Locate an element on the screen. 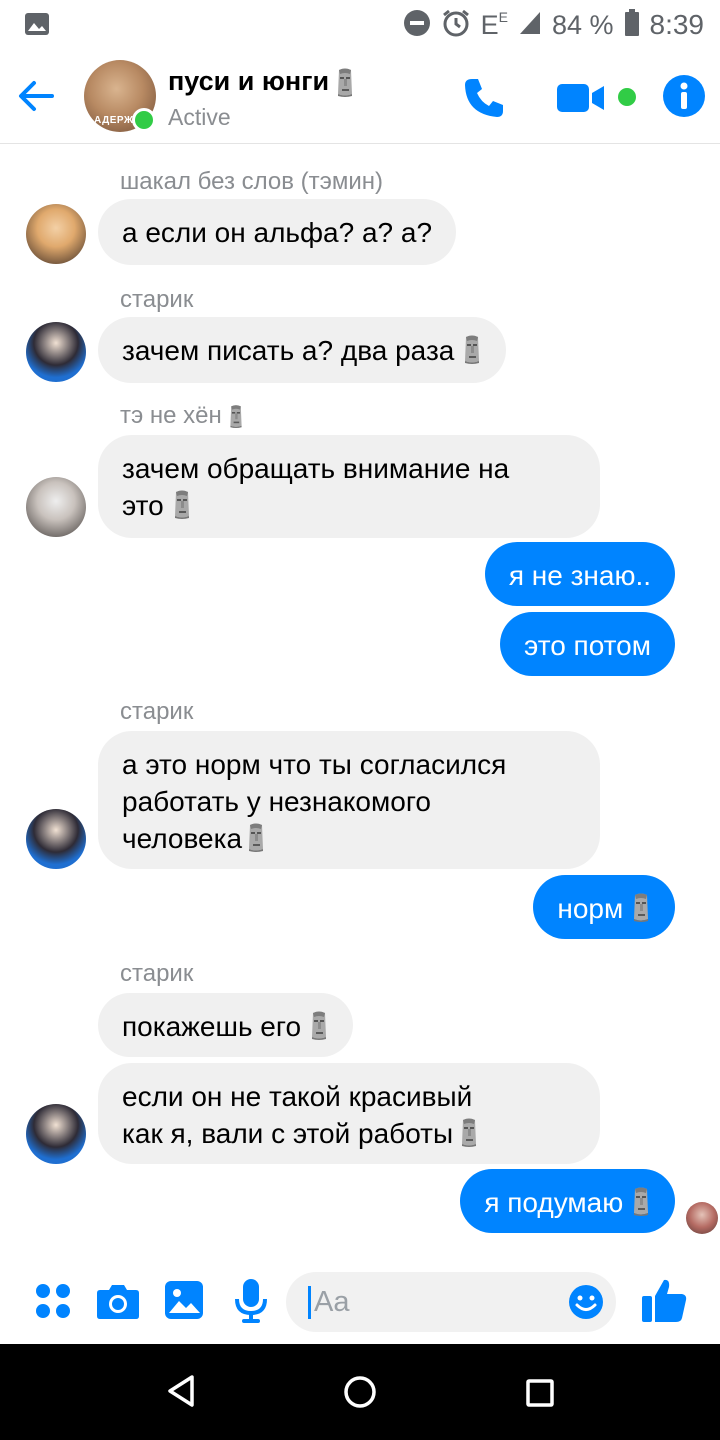 This screenshot has height=1440, width=720. active-status-dot is located at coordinates (144, 120).